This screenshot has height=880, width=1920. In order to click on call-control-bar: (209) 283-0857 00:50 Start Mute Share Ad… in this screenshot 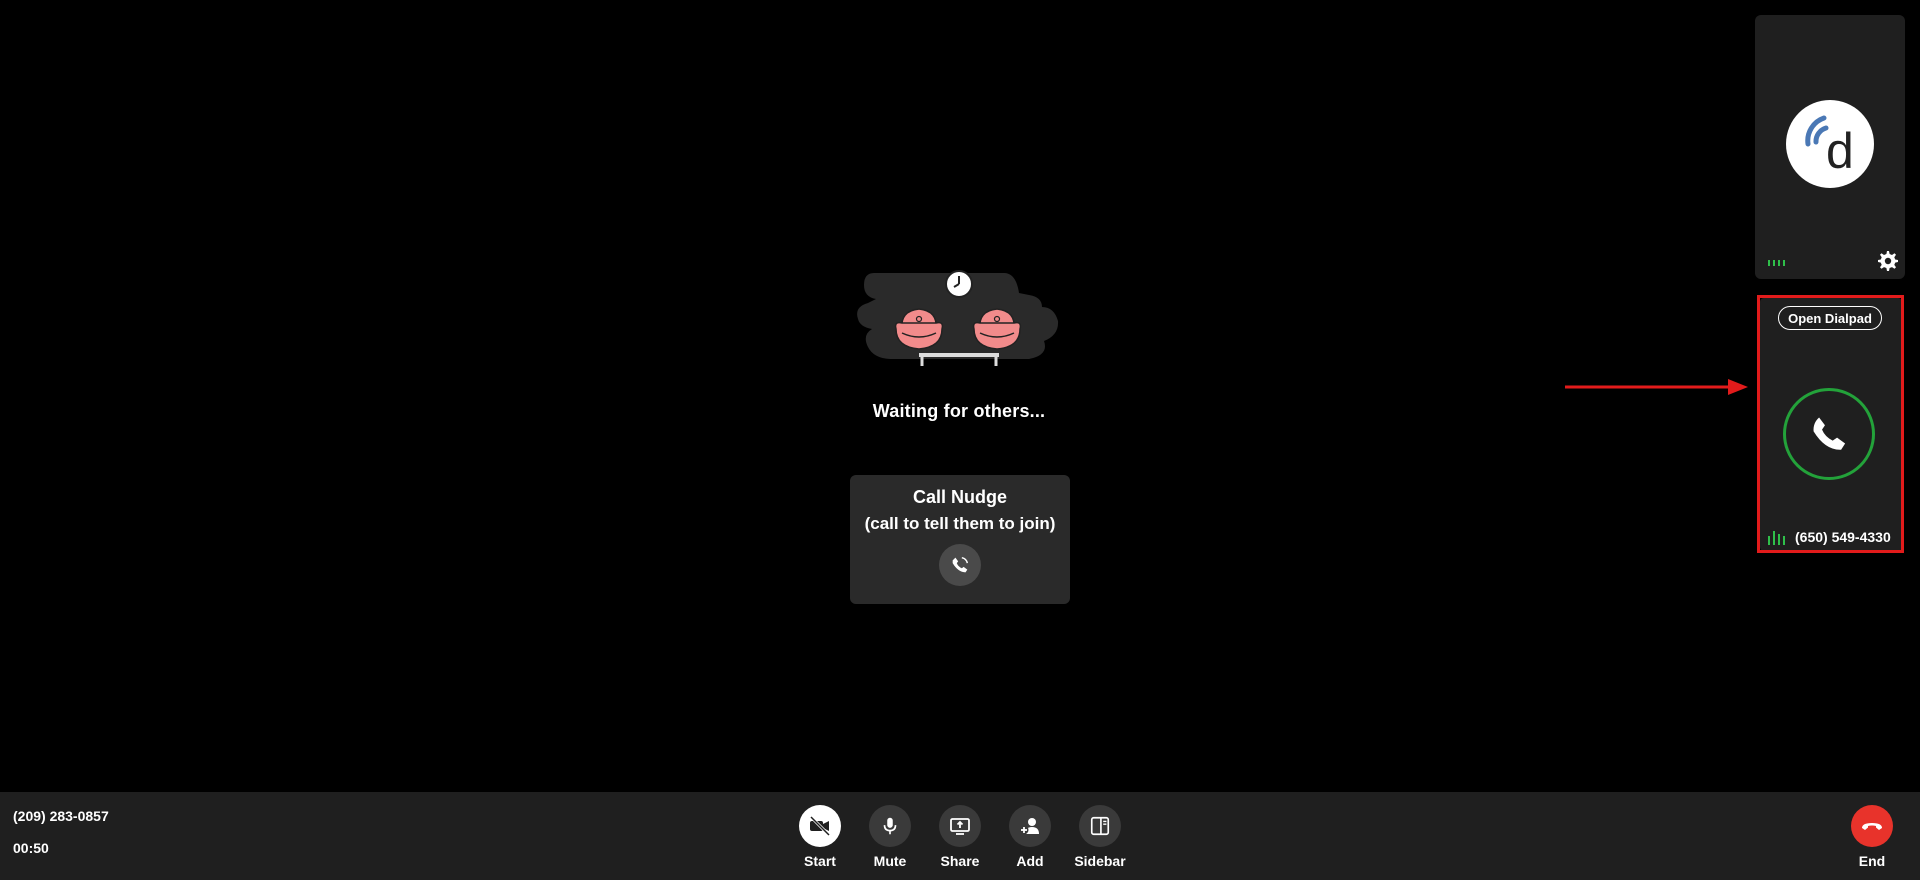, I will do `click(960, 836)`.